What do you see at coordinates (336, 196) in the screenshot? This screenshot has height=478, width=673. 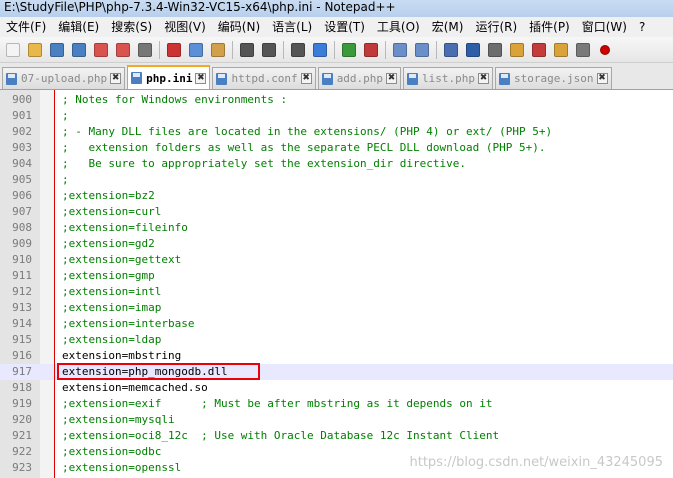 I see `code-line: 906 ;extension=bz2` at bounding box center [336, 196].